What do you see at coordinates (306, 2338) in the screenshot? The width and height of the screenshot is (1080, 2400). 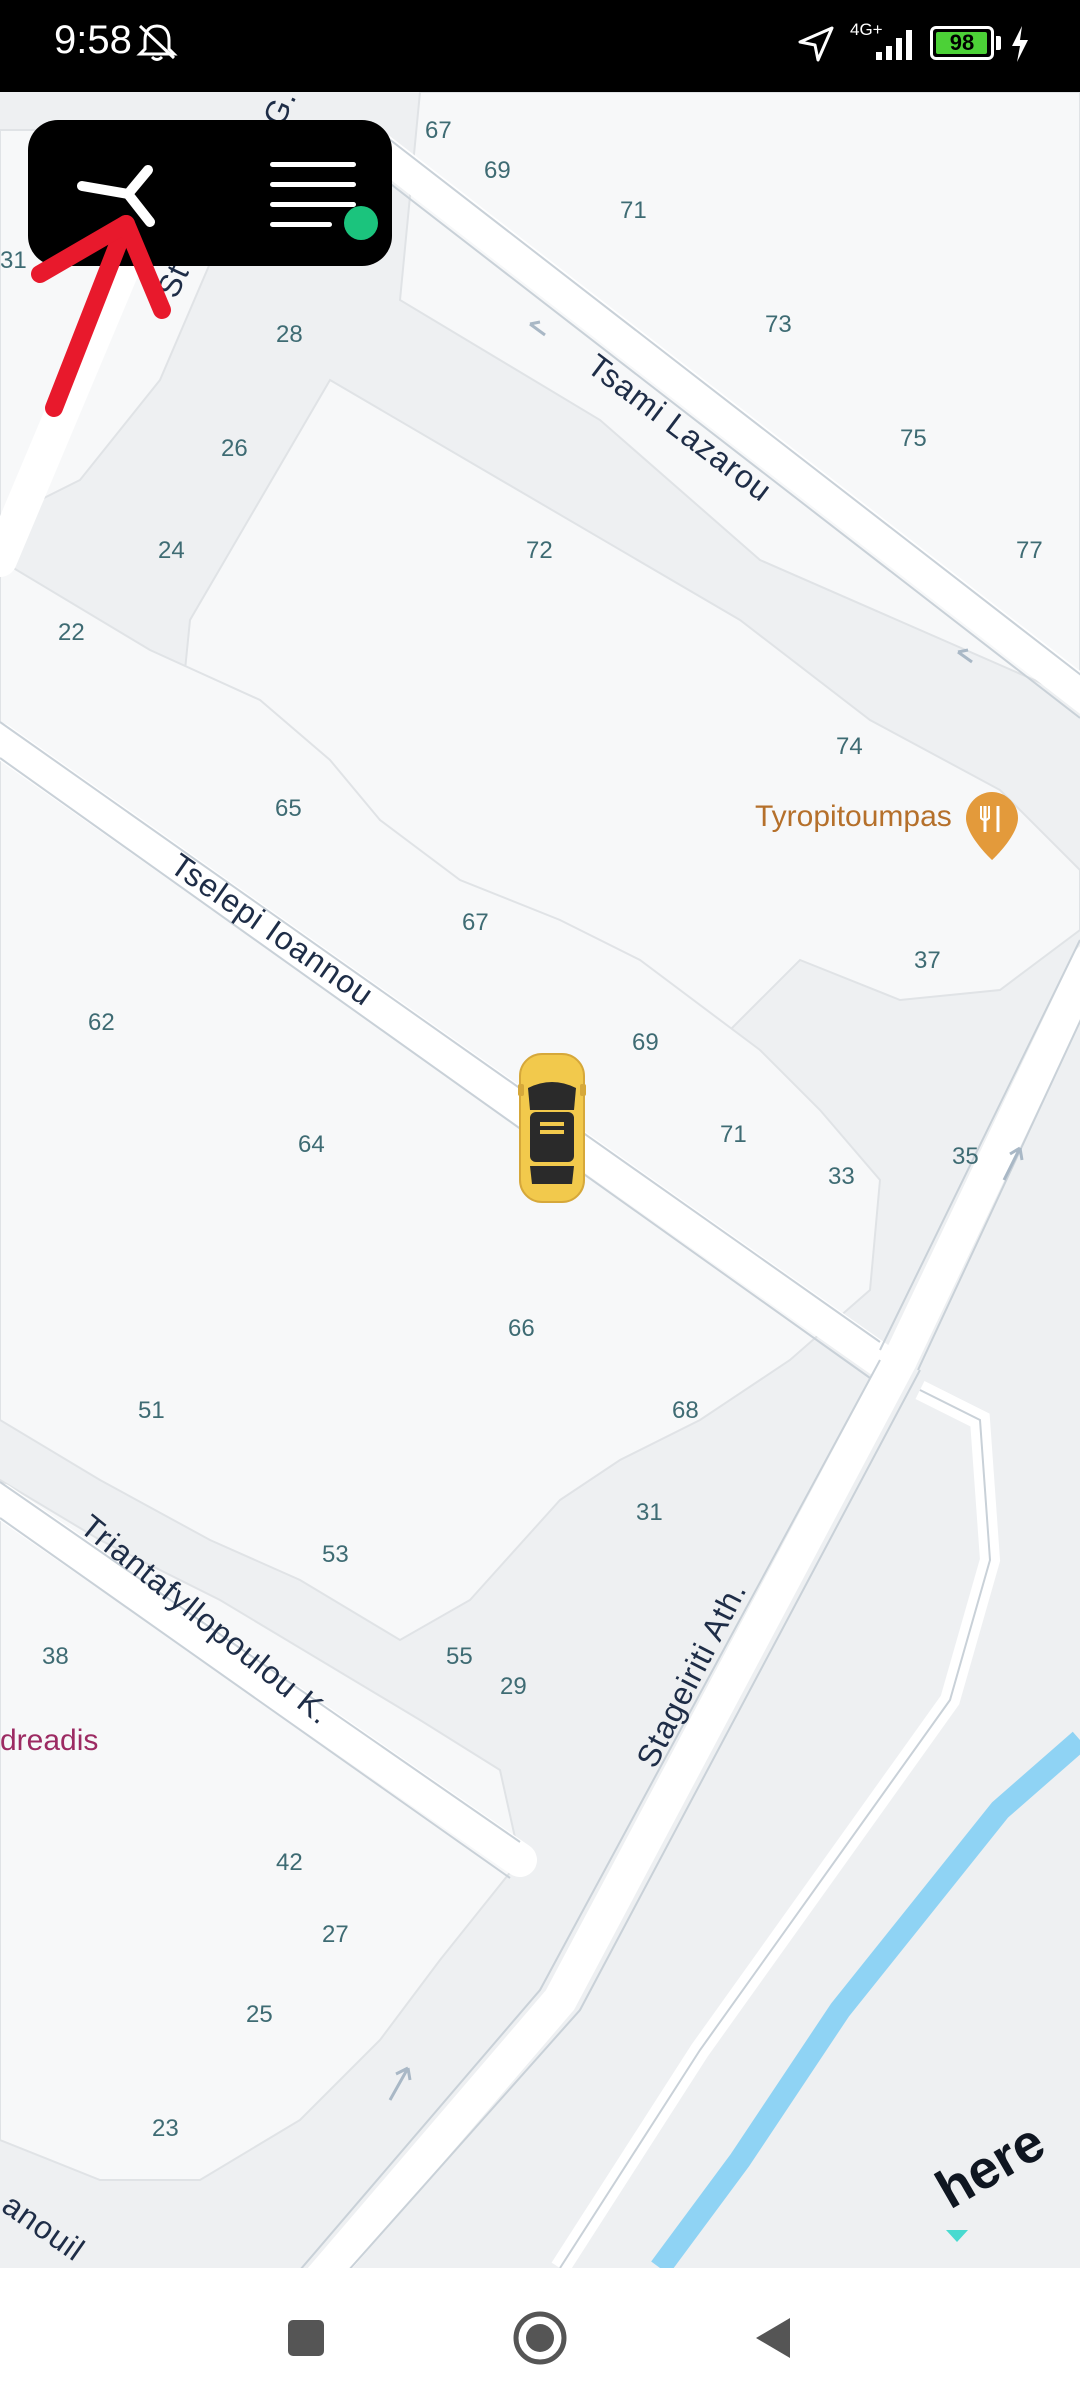 I see `recents-icon` at bounding box center [306, 2338].